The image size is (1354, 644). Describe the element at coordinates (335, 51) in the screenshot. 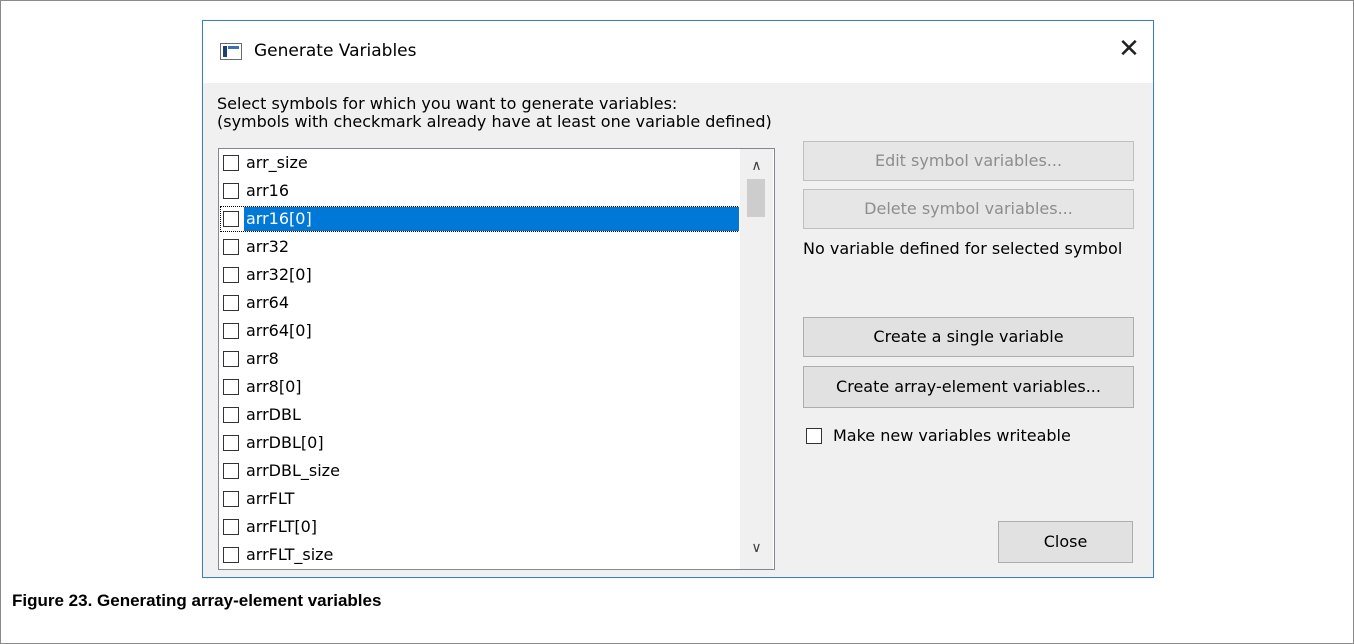

I see `dialog-title: Generate Variables` at that location.